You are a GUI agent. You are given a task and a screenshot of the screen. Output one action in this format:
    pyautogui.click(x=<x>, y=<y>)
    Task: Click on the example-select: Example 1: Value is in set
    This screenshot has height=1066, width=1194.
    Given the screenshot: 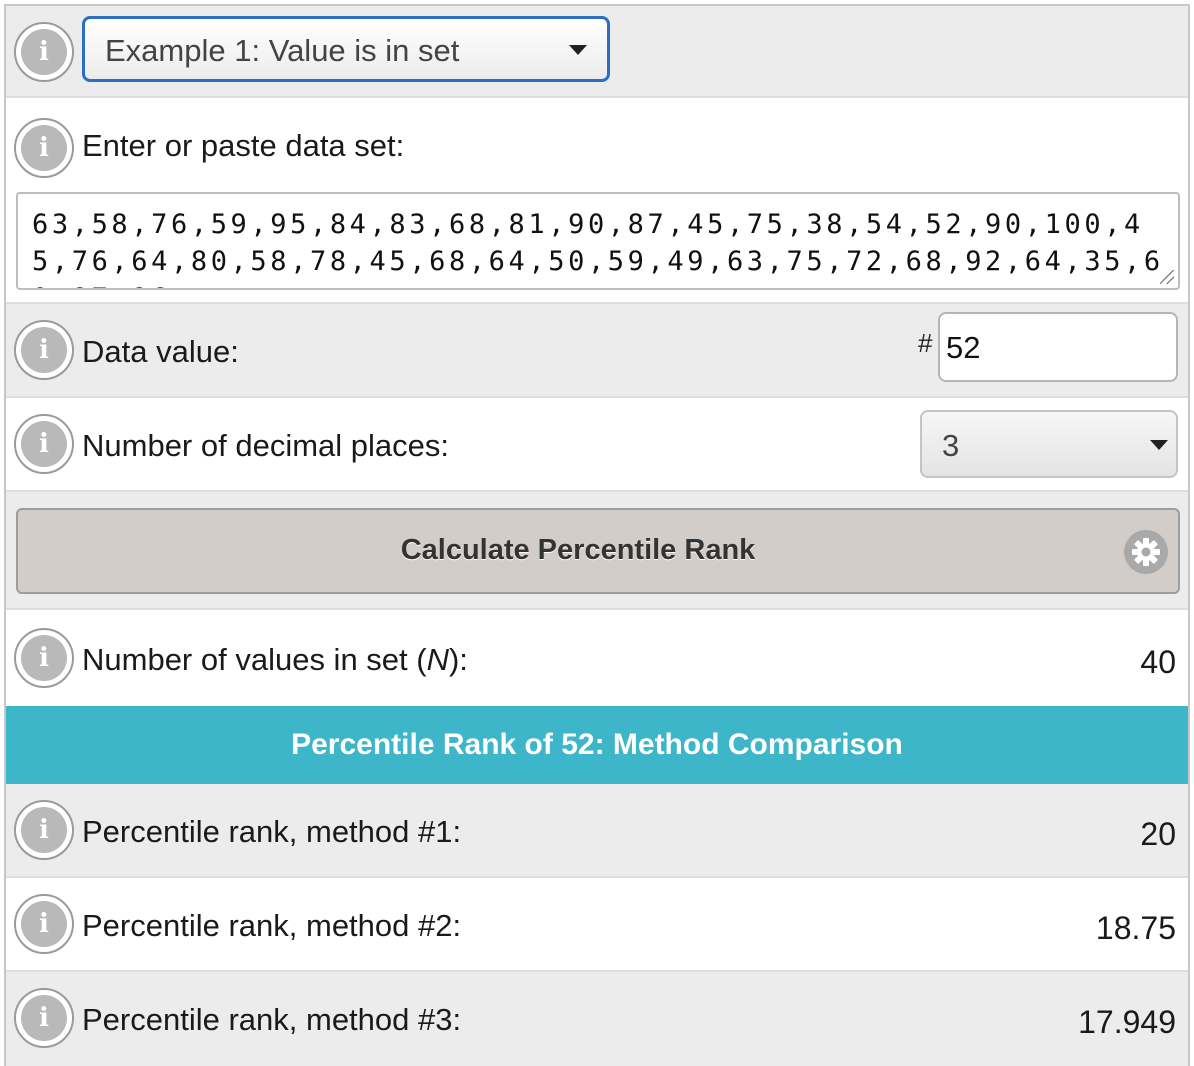 What is the action you would take?
    pyautogui.click(x=346, y=49)
    